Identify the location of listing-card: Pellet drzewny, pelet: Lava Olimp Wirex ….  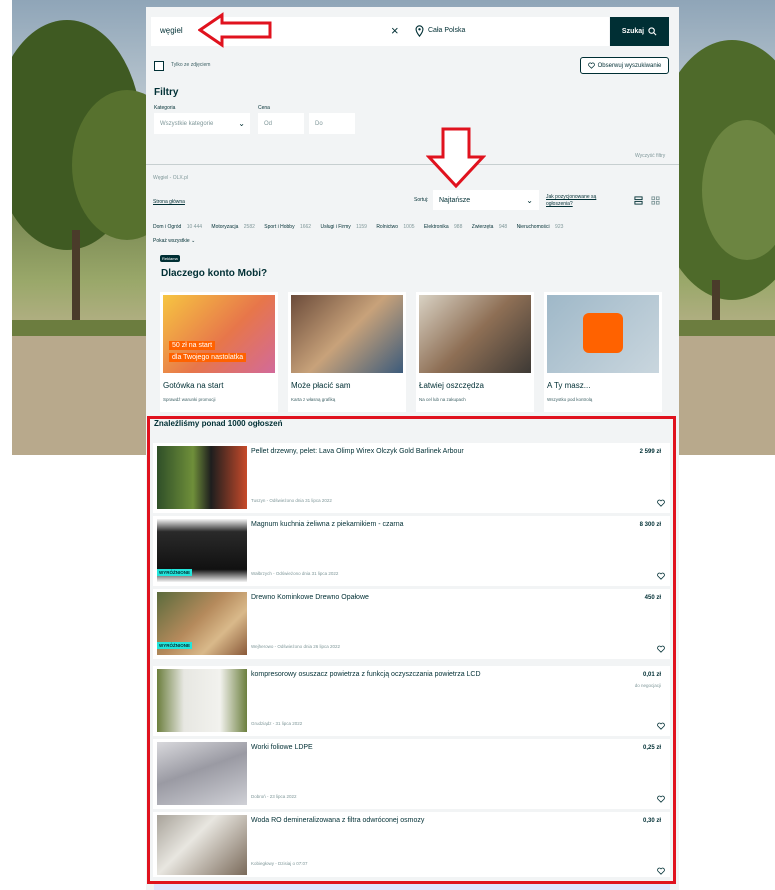
(411, 478).